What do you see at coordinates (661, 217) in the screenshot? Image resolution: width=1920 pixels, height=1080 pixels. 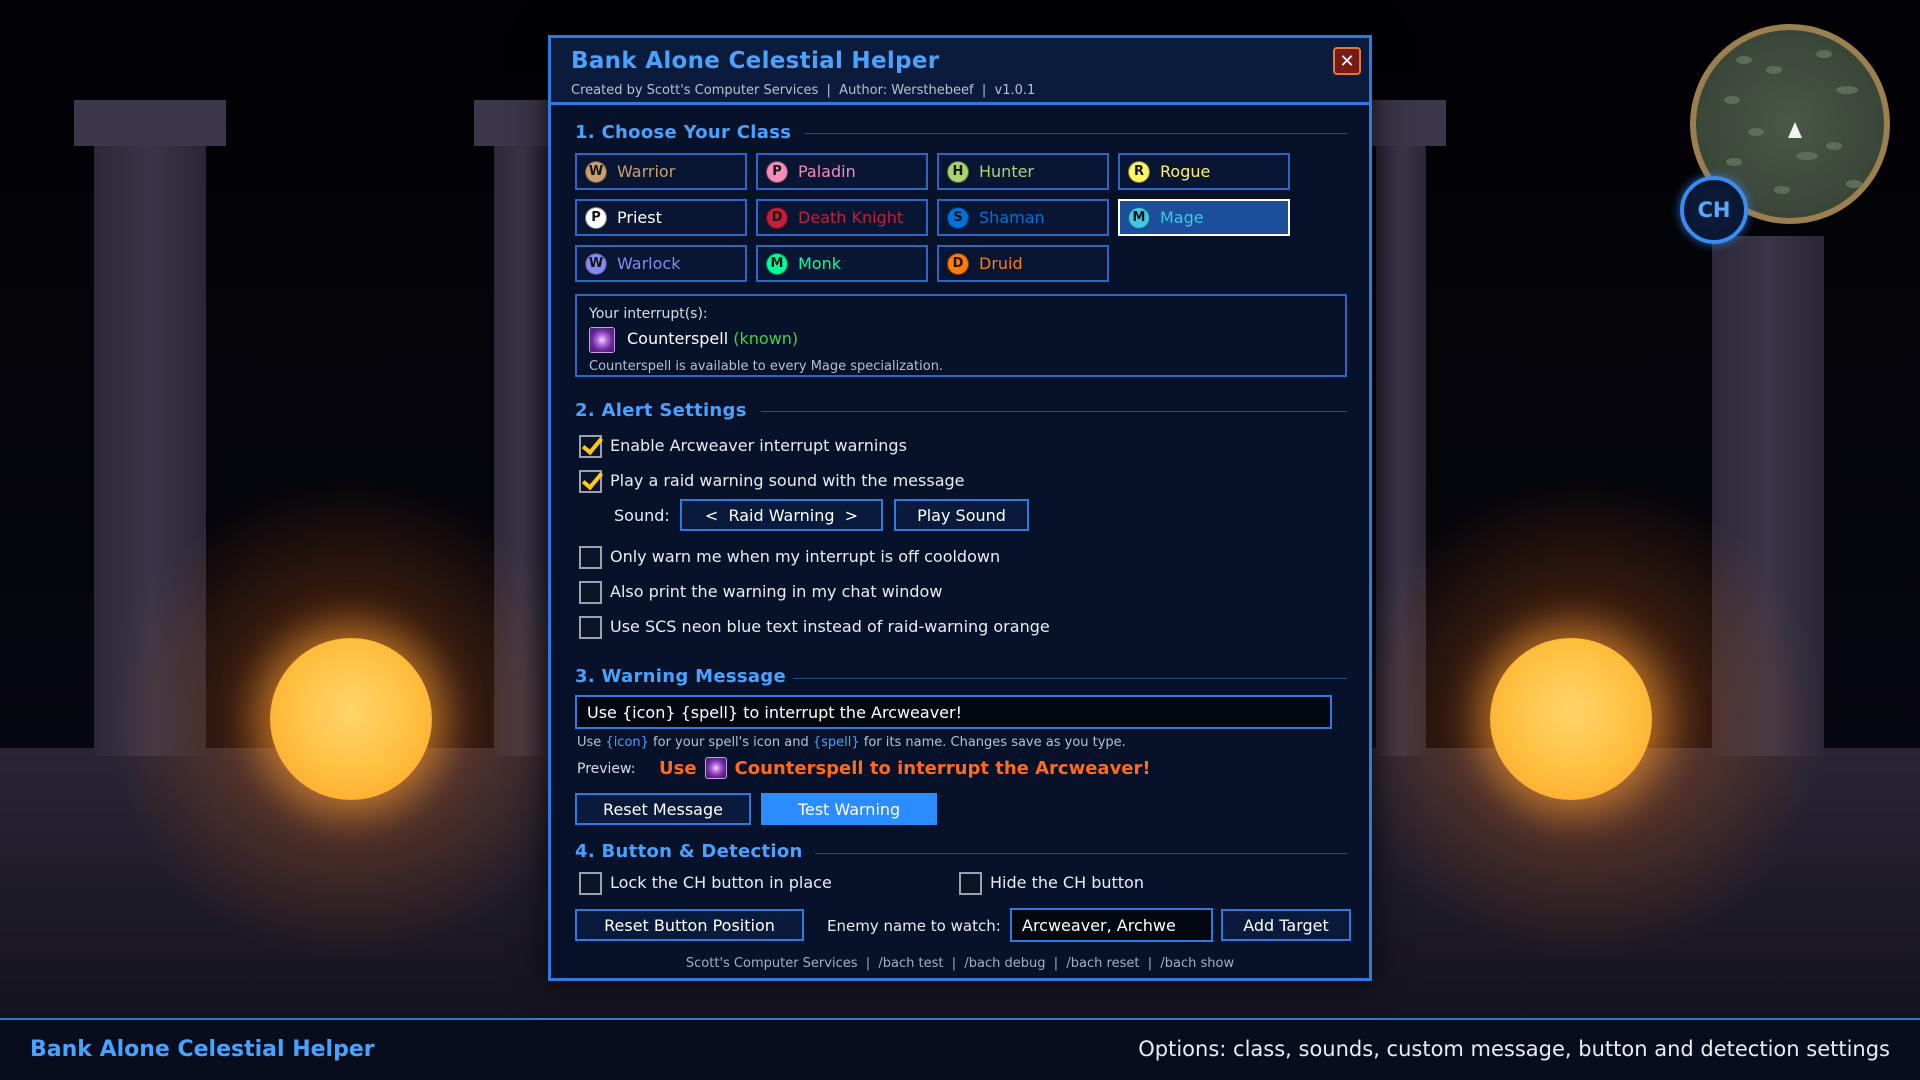 I see `class-button-priest: P Priest` at bounding box center [661, 217].